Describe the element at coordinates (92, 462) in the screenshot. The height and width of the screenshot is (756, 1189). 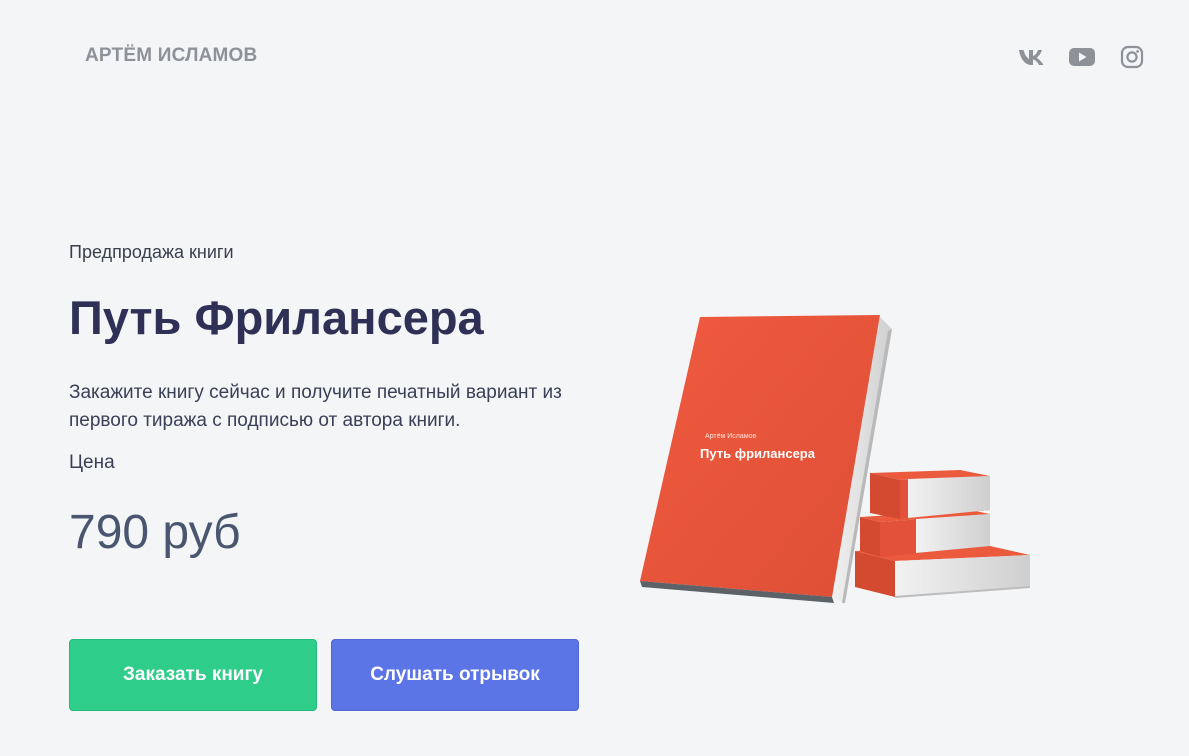
I see `price-label: Цена` at that location.